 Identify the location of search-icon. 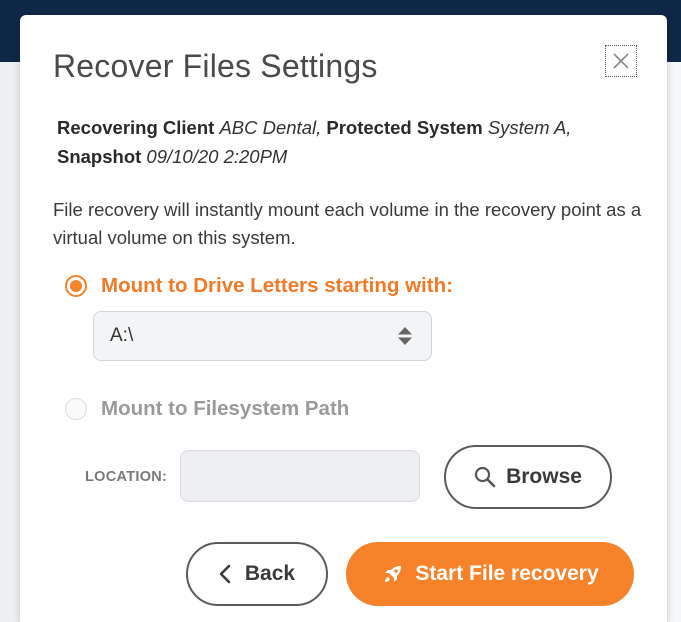
(485, 477).